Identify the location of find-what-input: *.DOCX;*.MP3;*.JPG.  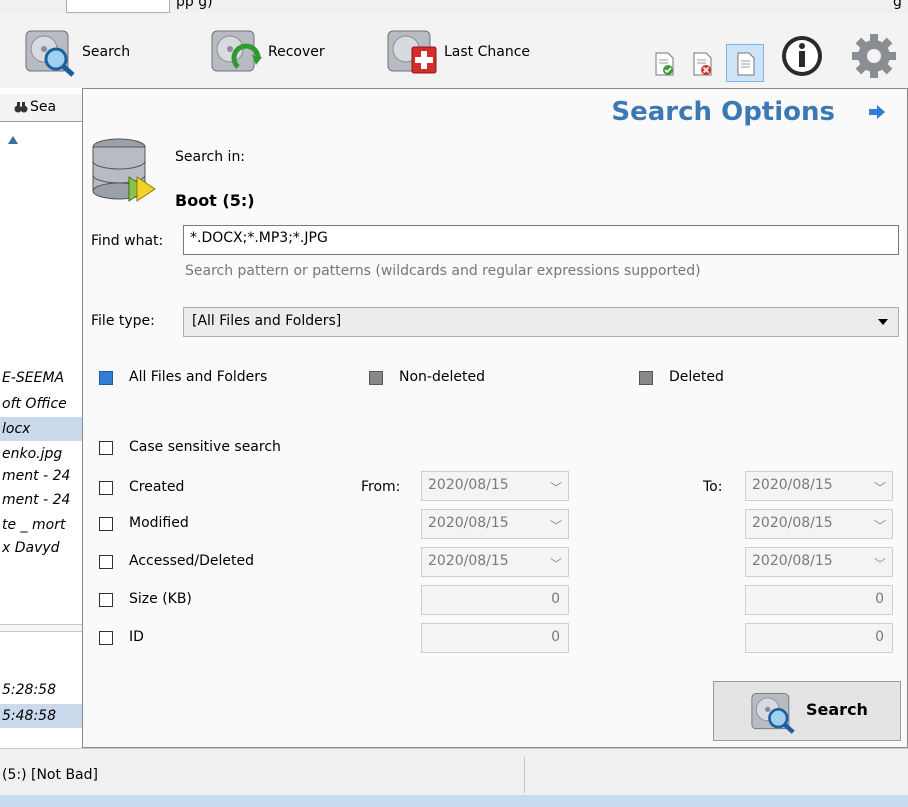
(541, 240).